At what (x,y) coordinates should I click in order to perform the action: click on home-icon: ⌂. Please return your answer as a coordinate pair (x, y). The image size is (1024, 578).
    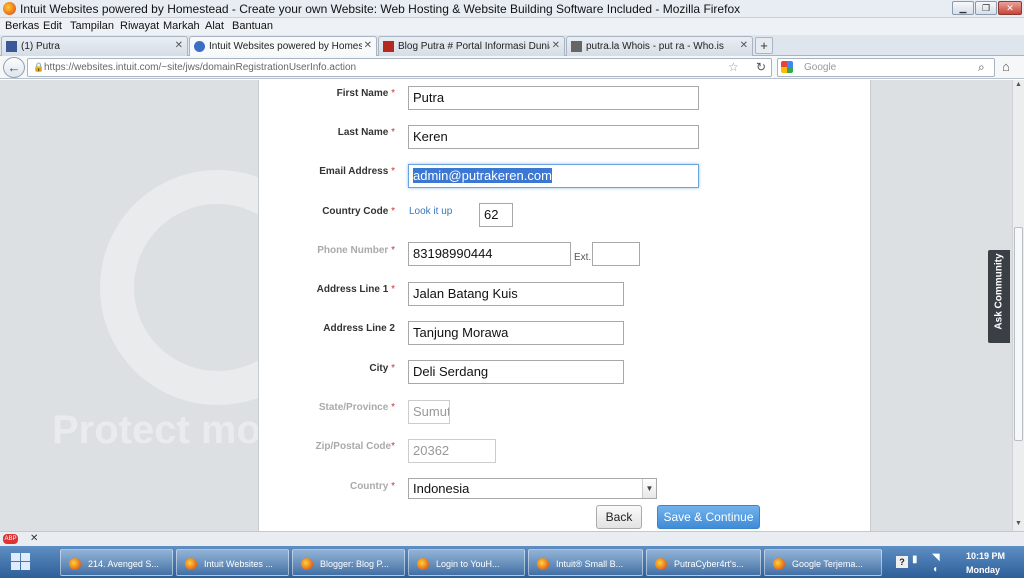
    Looking at the image, I should click on (1006, 66).